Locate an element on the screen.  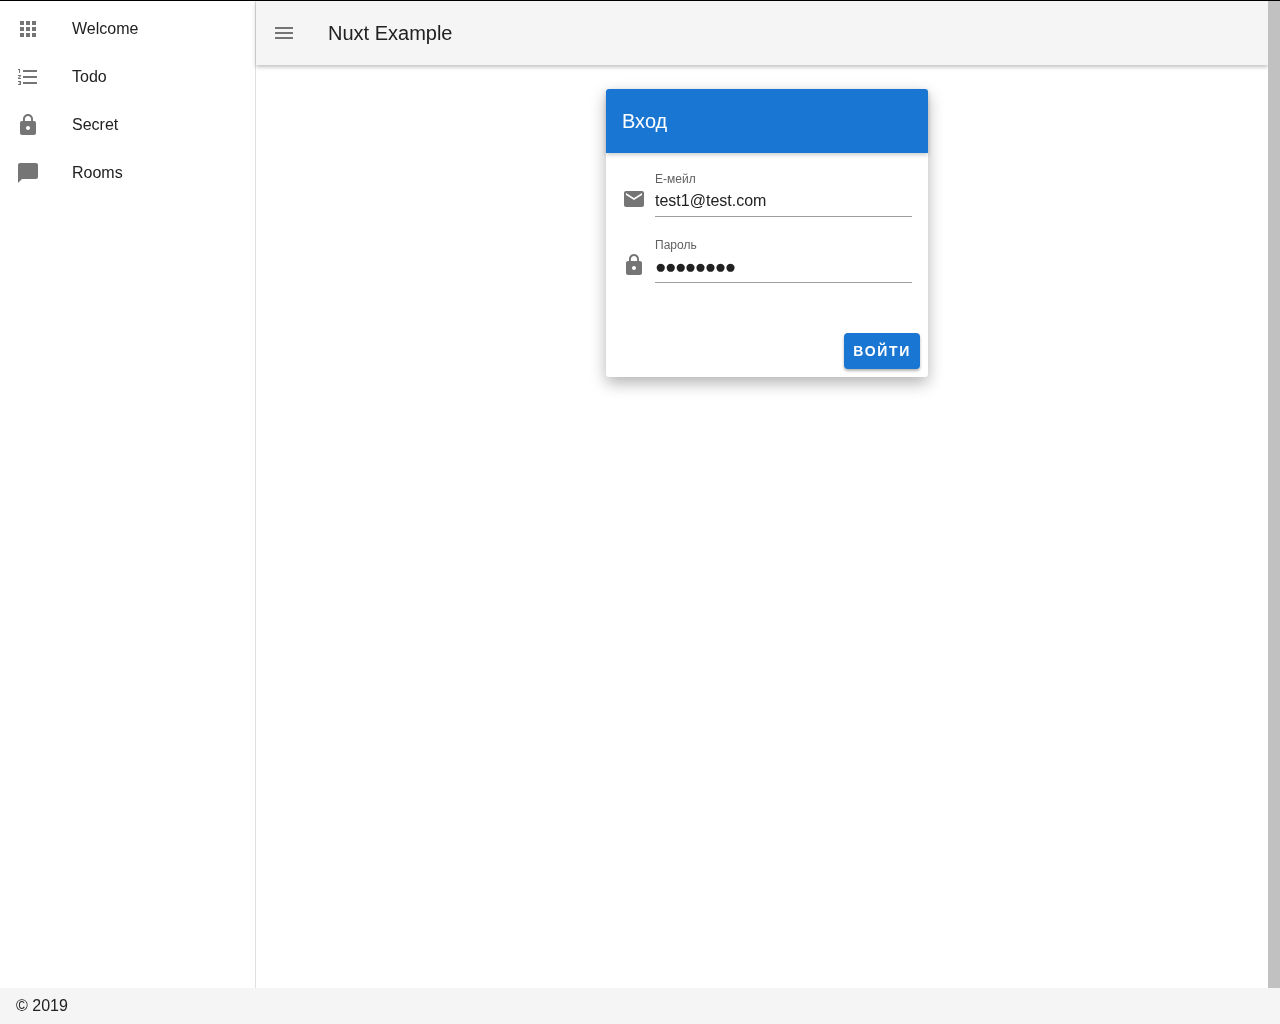
footer-text: © 2019 is located at coordinates (42, 1006).